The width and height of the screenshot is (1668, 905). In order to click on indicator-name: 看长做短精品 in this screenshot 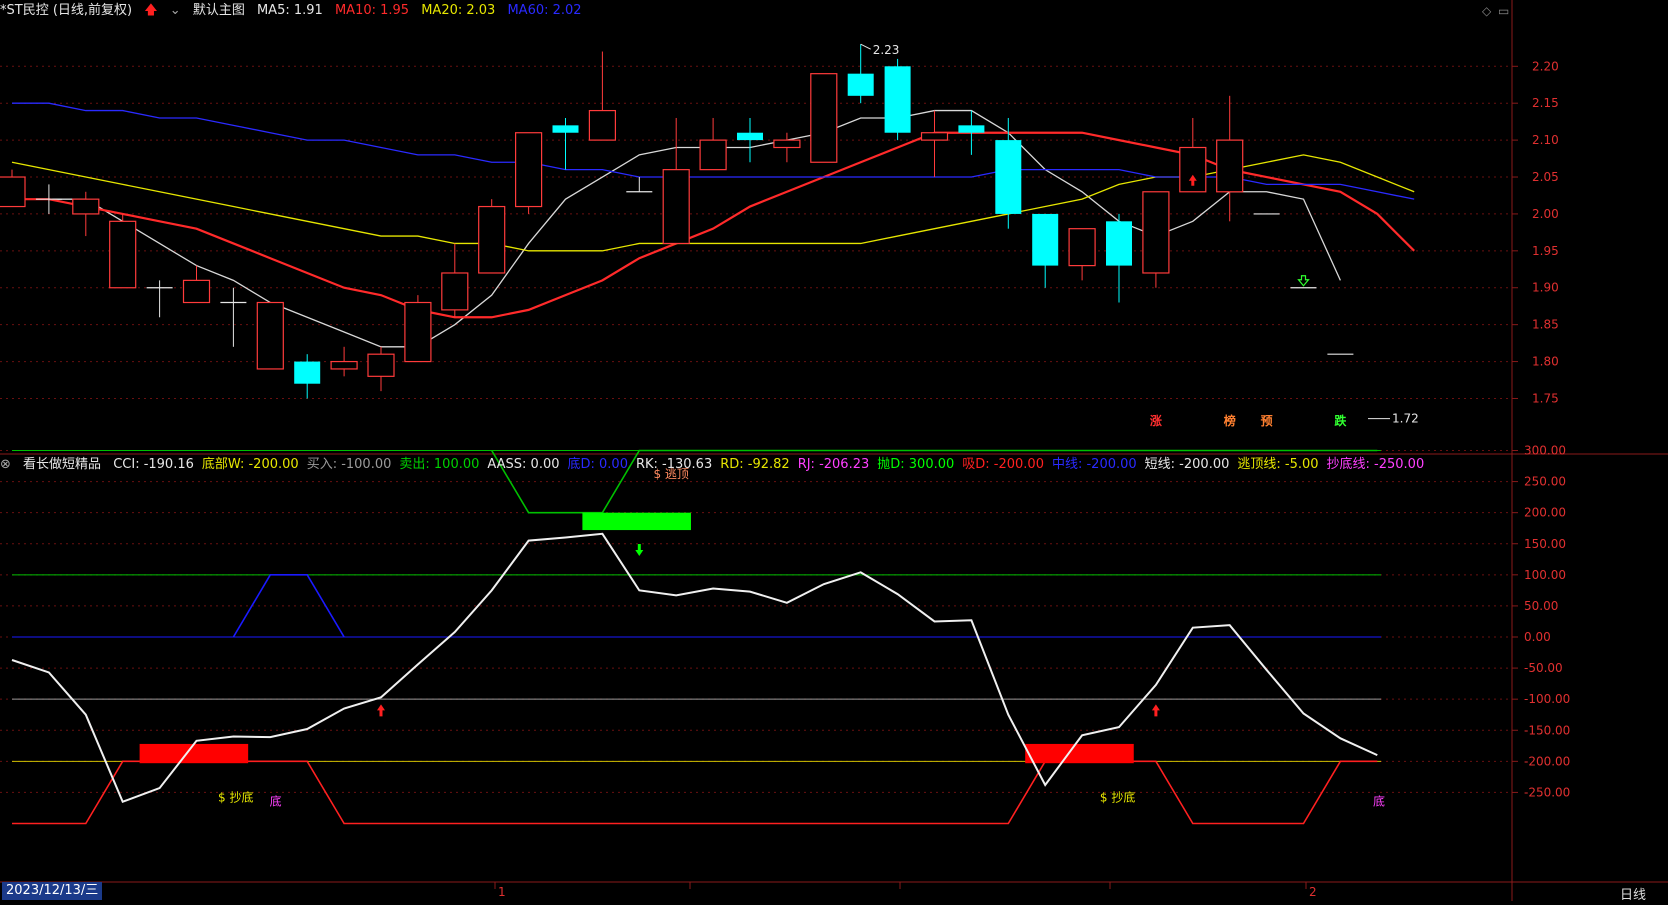, I will do `click(62, 464)`.